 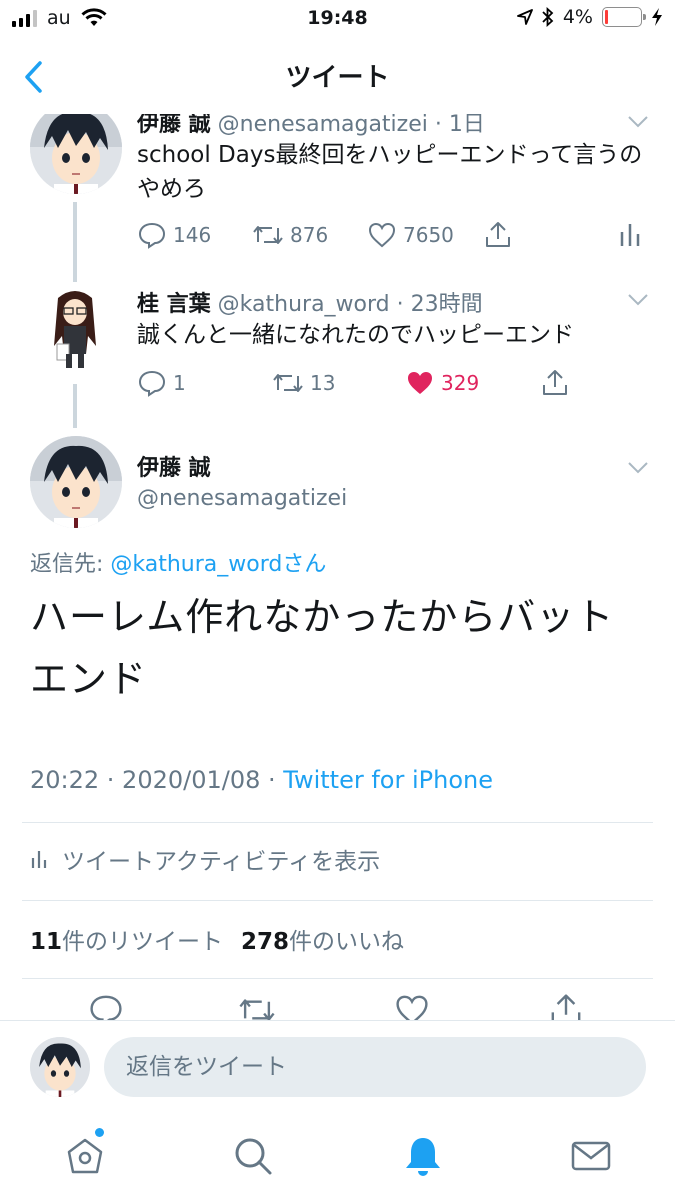 I want to click on battery-icon, so click(x=624, y=17).